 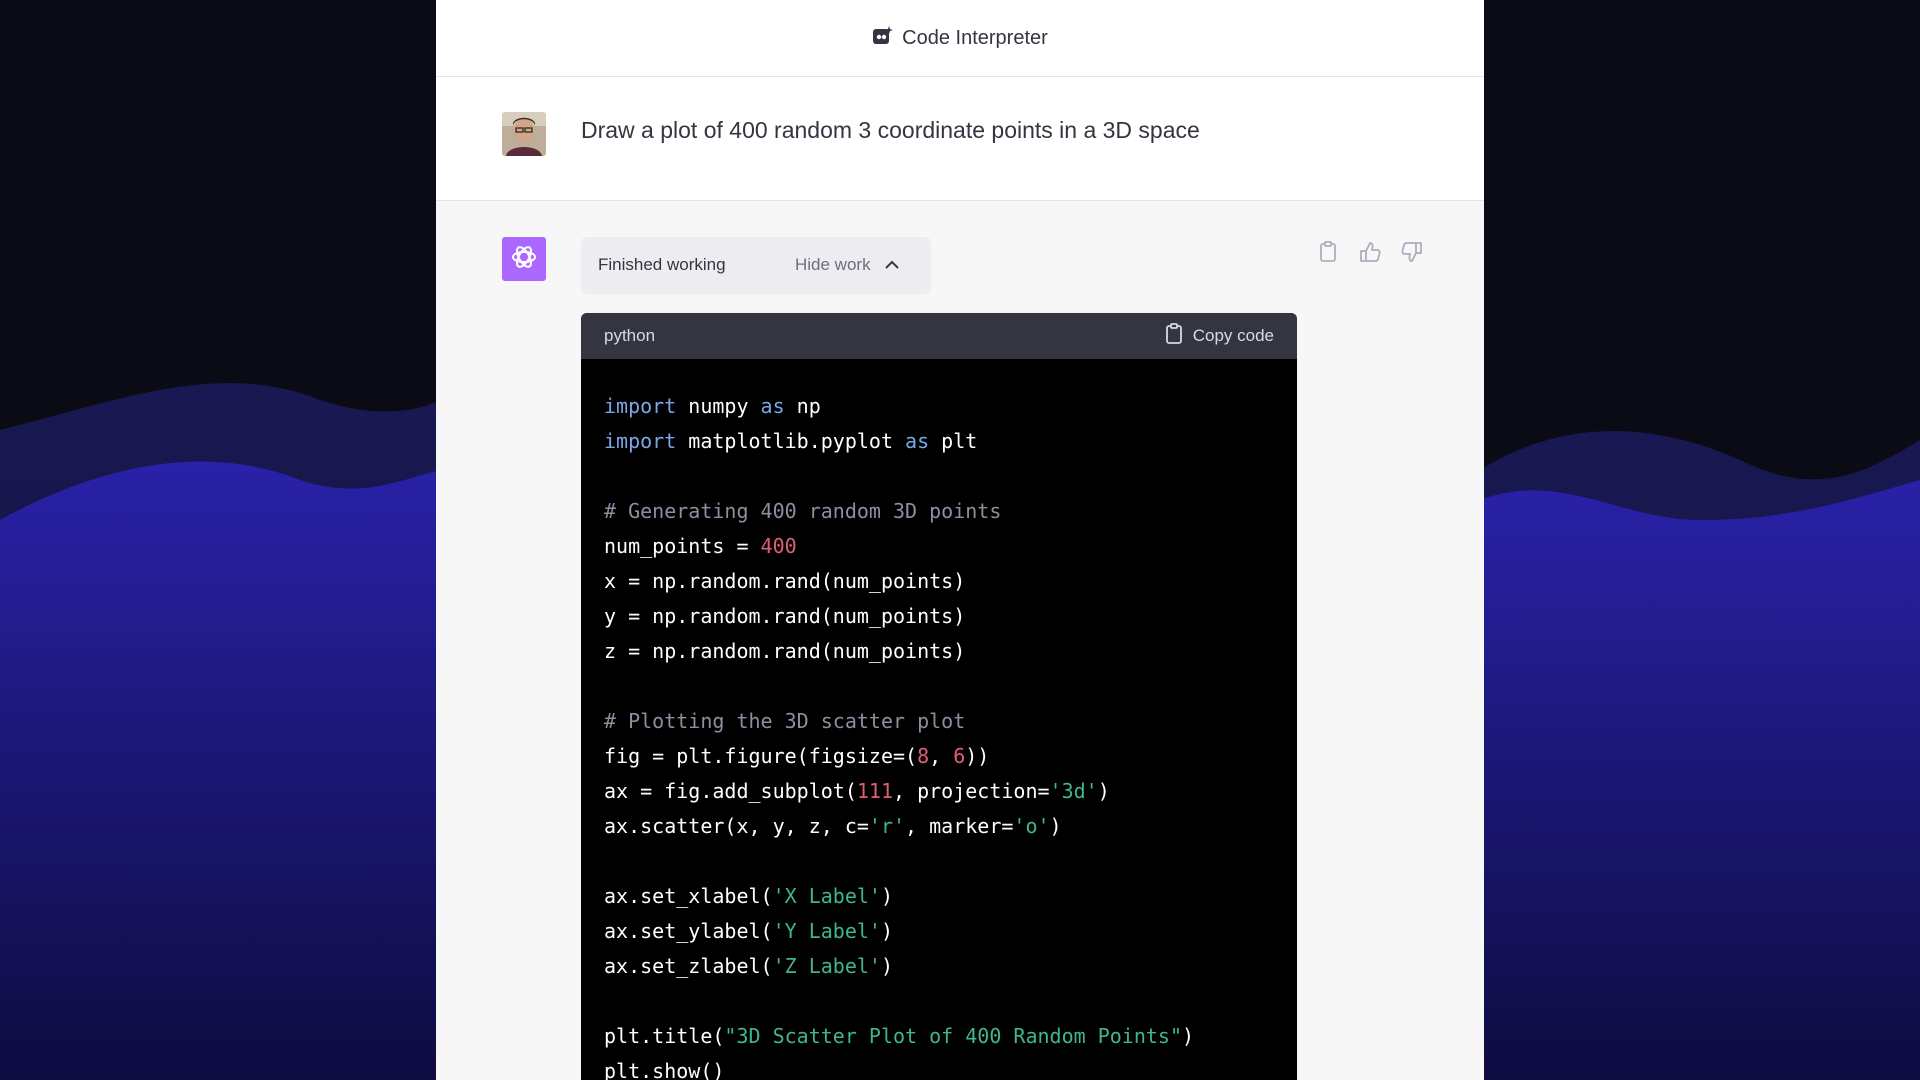 I want to click on code-line: z = np.random.rand(num_points), so click(x=785, y=651).